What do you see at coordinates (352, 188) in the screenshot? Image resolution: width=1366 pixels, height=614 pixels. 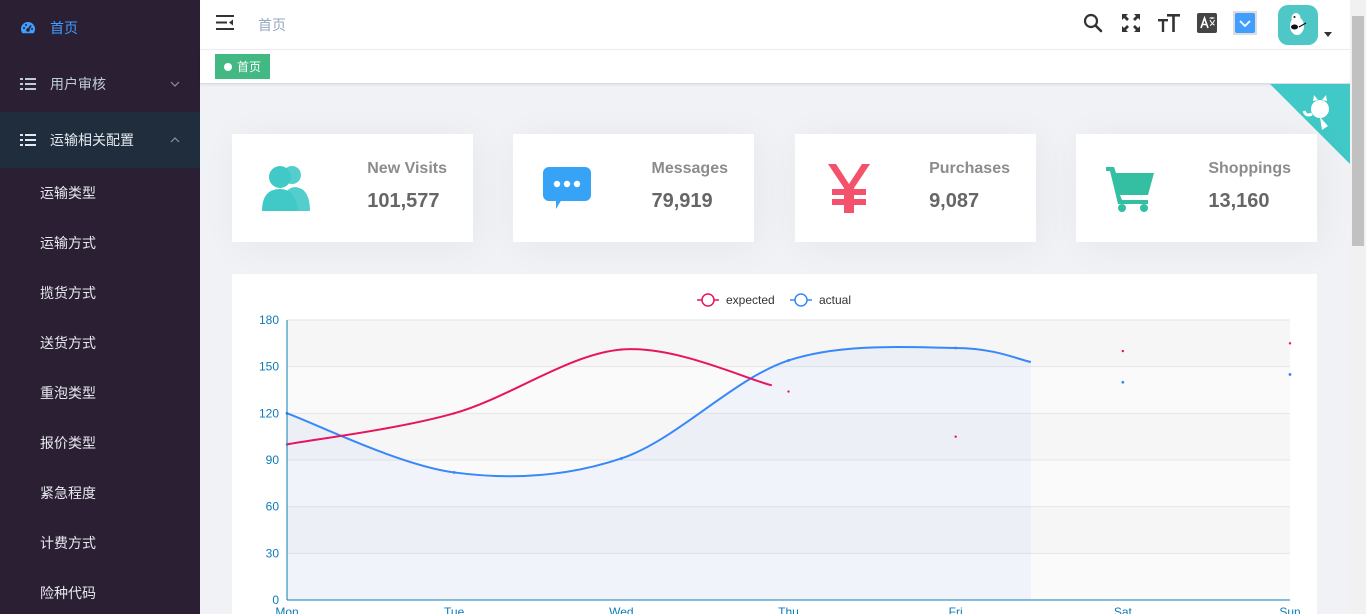 I see `card-new-visits: New Visits 101,577` at bounding box center [352, 188].